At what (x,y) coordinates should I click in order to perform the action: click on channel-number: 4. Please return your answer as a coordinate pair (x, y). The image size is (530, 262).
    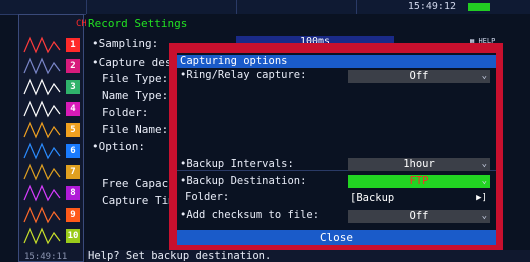
    Looking at the image, I should click on (73, 108).